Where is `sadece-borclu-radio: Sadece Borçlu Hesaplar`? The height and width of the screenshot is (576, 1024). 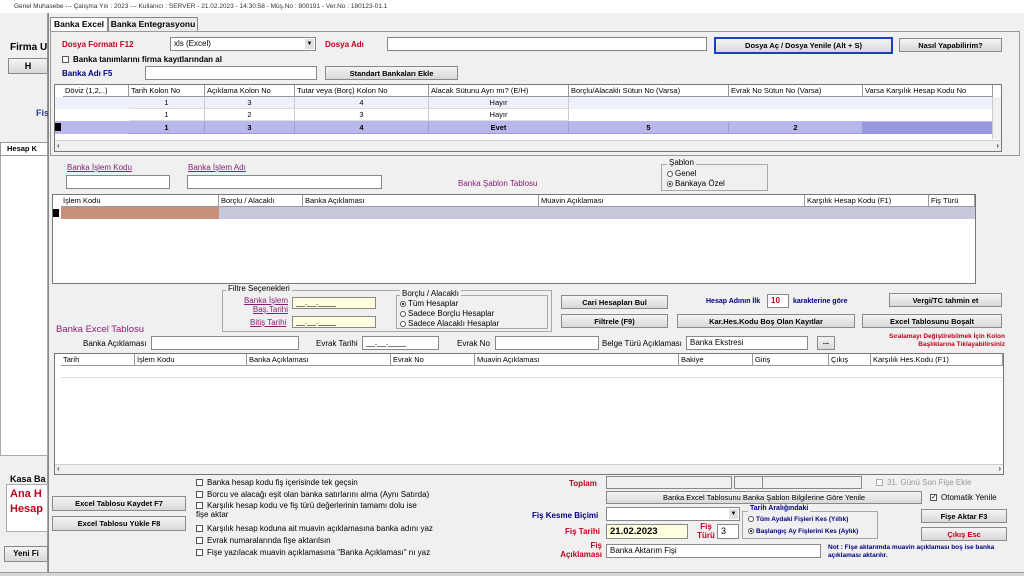
sadece-borclu-radio: Sadece Borçlu Hesaplar is located at coordinates (447, 313).